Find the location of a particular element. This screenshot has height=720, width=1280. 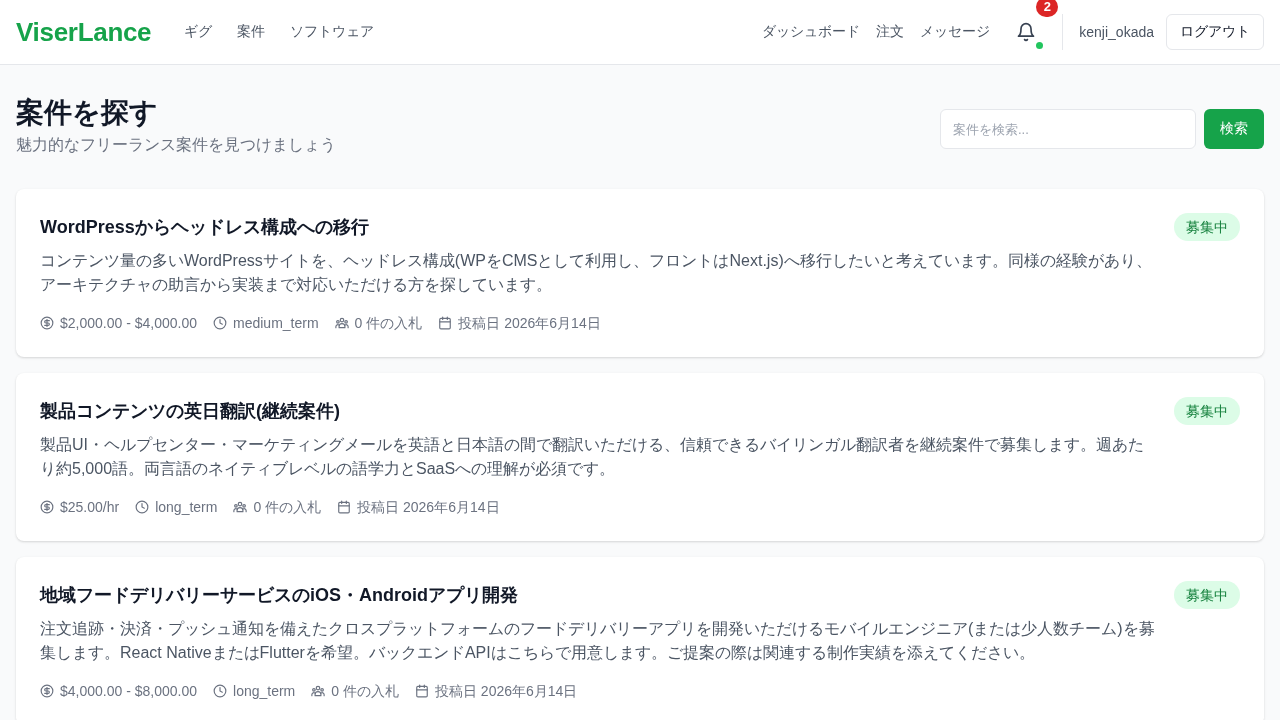

nav-link: ダッシュボード is located at coordinates (811, 32).